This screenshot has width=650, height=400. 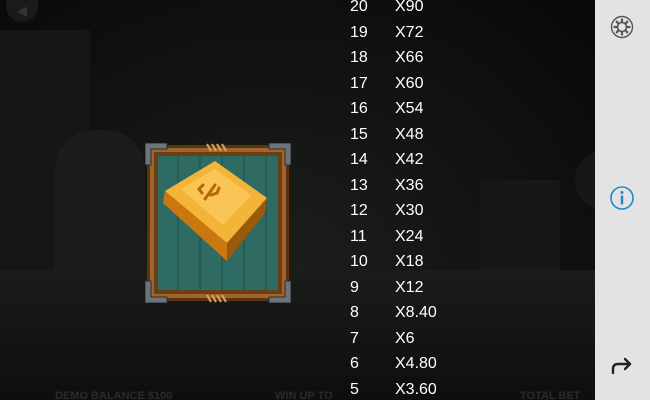 I want to click on return-button, so click(x=622, y=367).